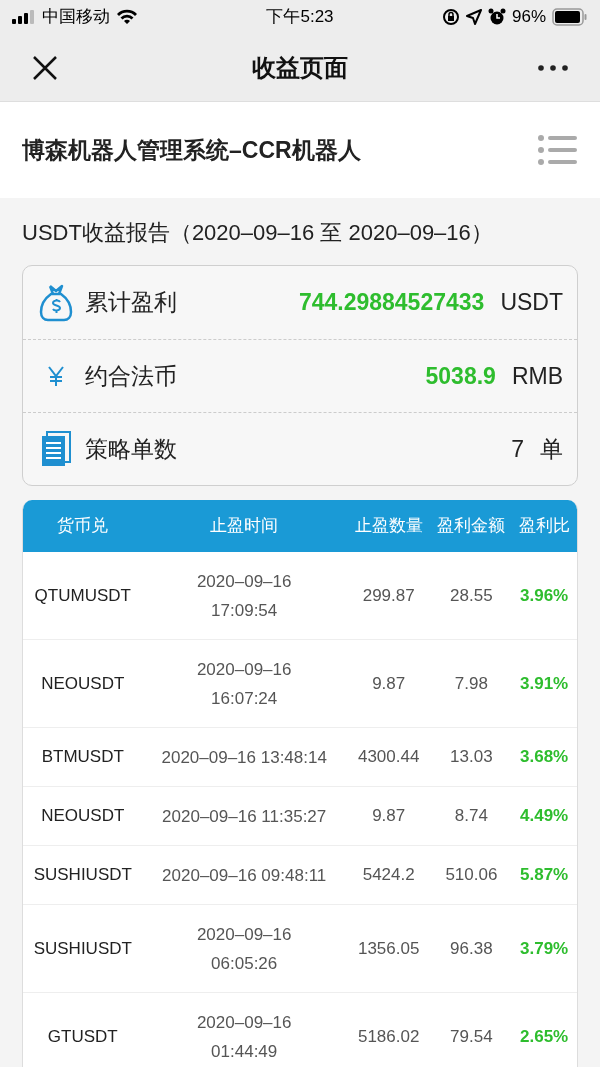 This screenshot has height=1067, width=600. Describe the element at coordinates (471, 526) in the screenshot. I see `column-header: 盈利金额` at that location.